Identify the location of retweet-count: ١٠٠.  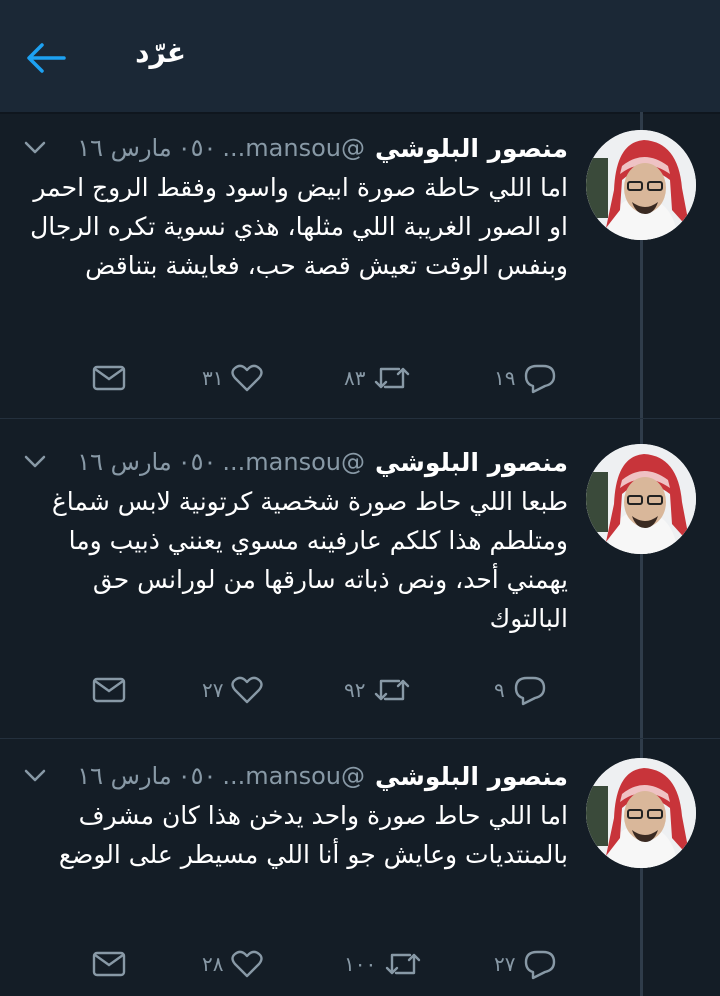
(360, 964).